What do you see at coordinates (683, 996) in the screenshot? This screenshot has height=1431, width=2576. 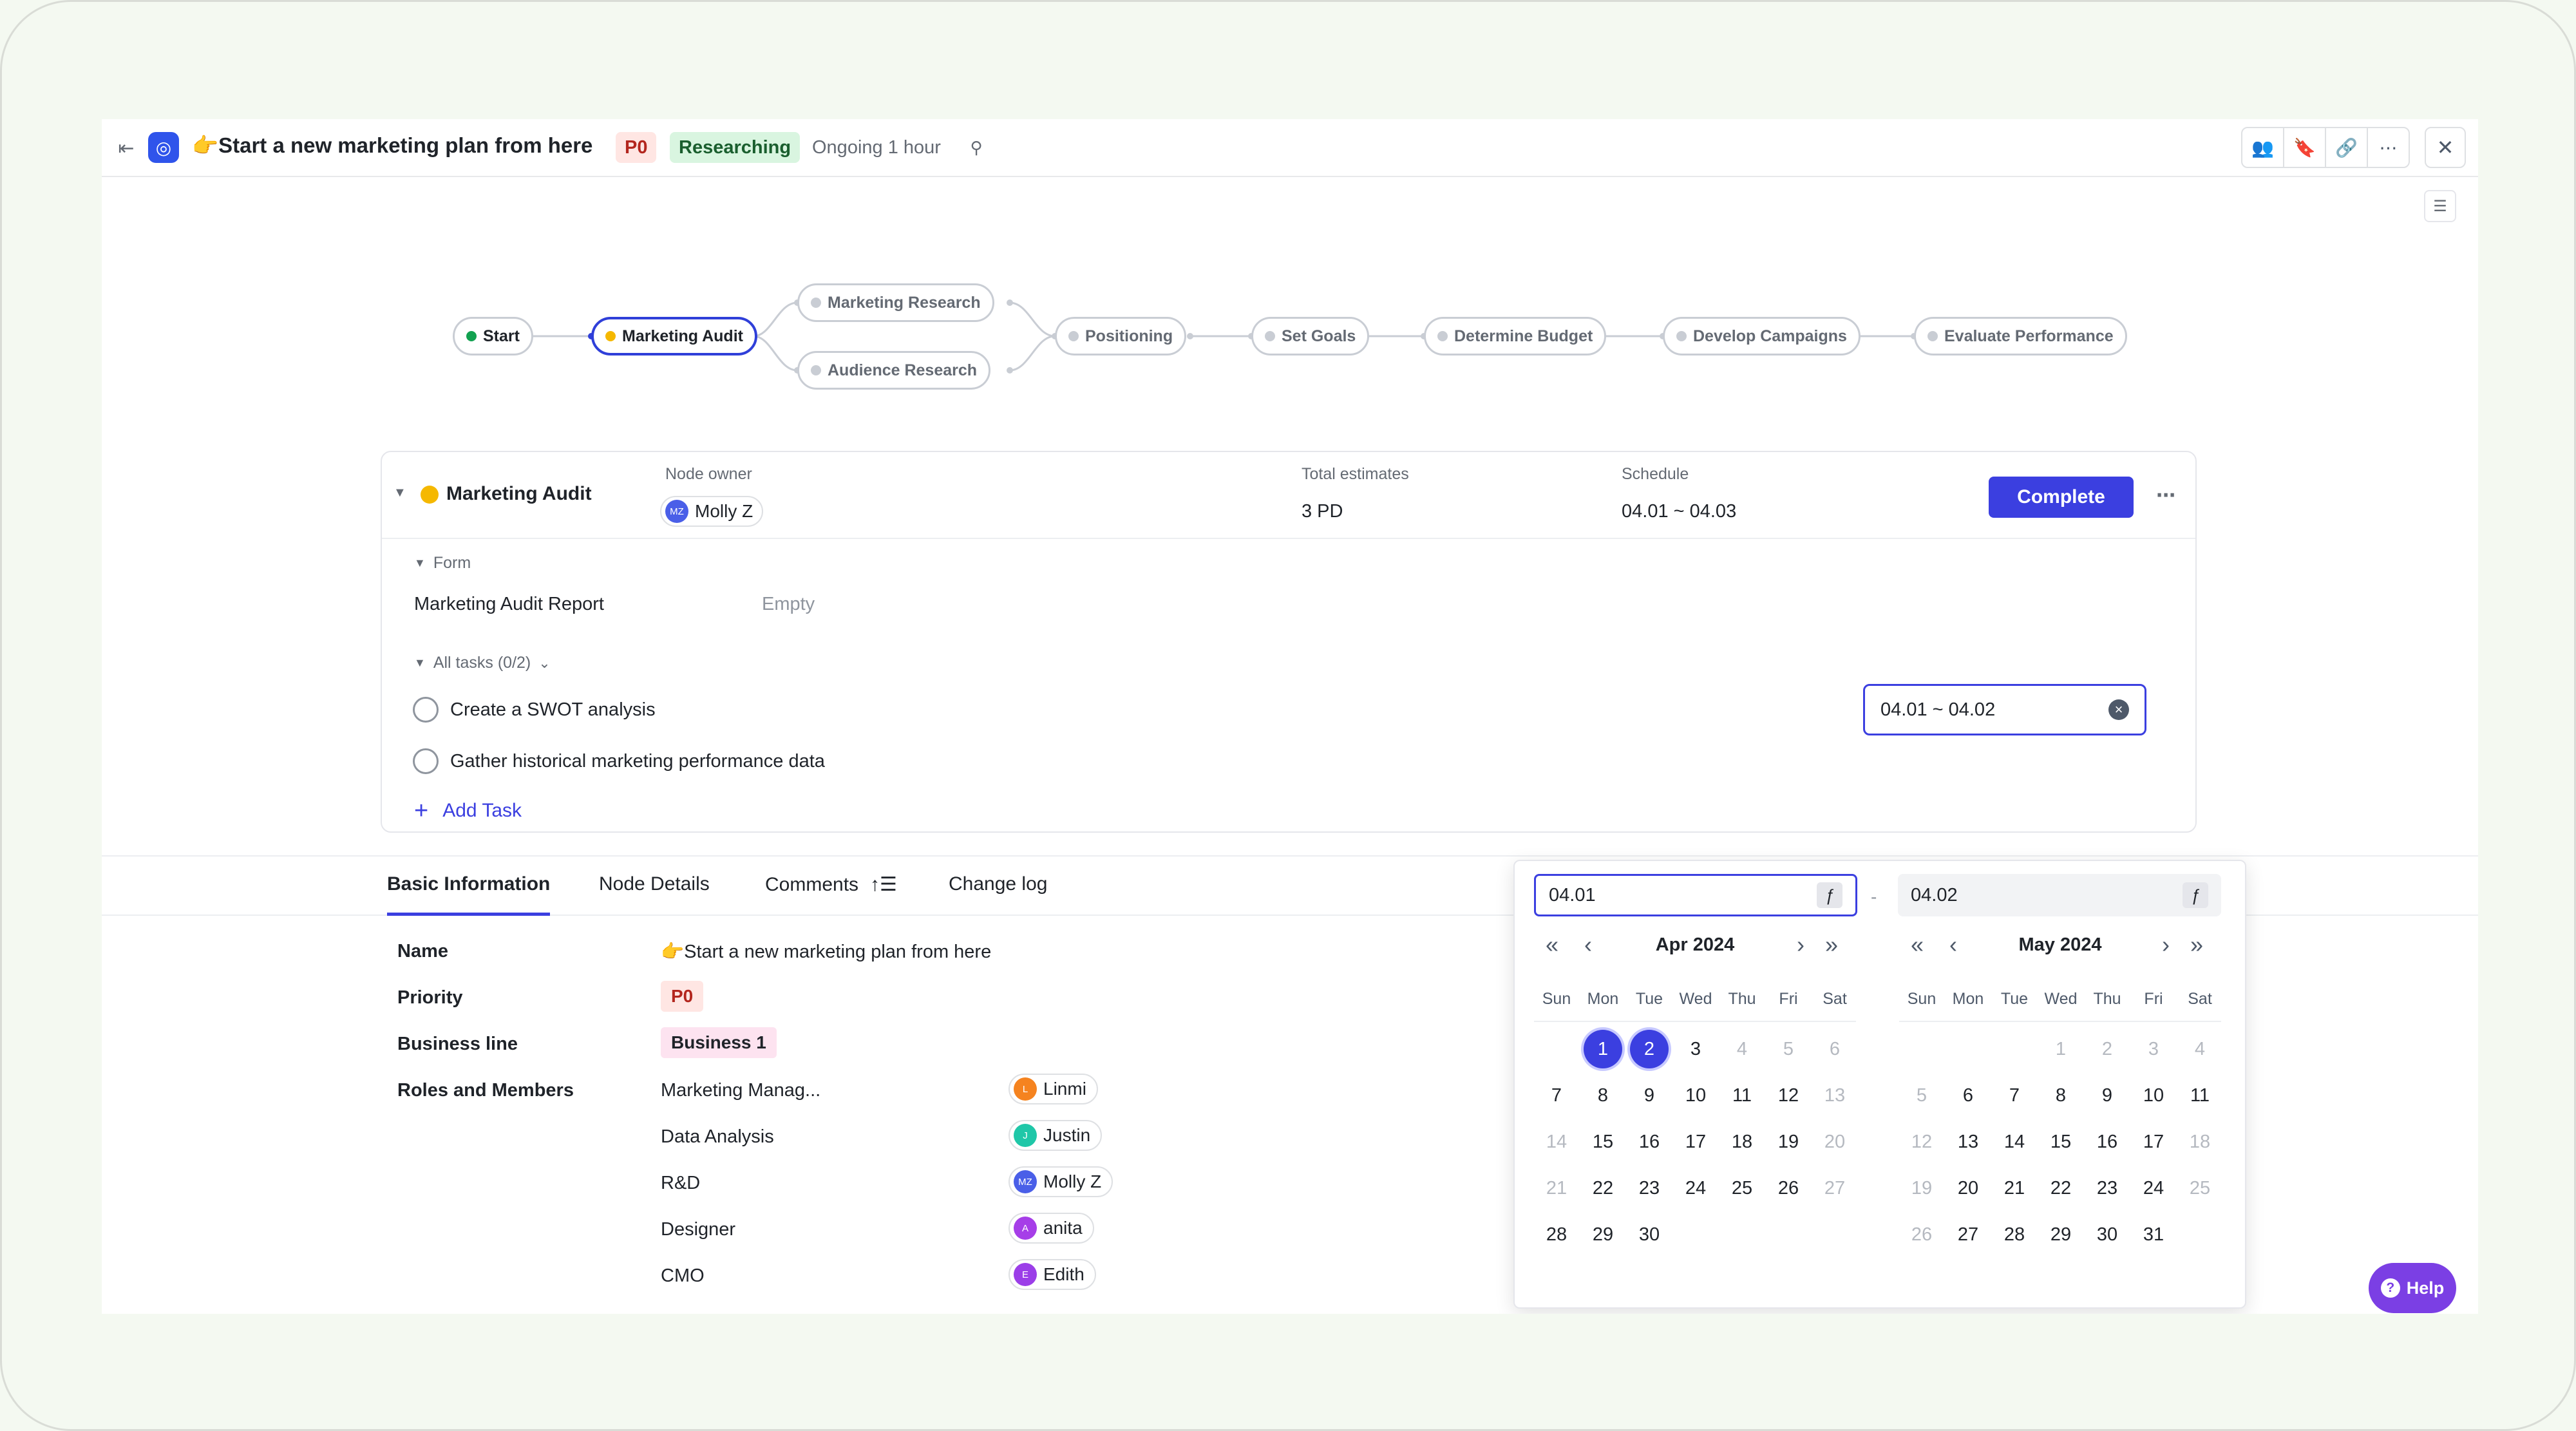 I see `priority-chip: P0` at bounding box center [683, 996].